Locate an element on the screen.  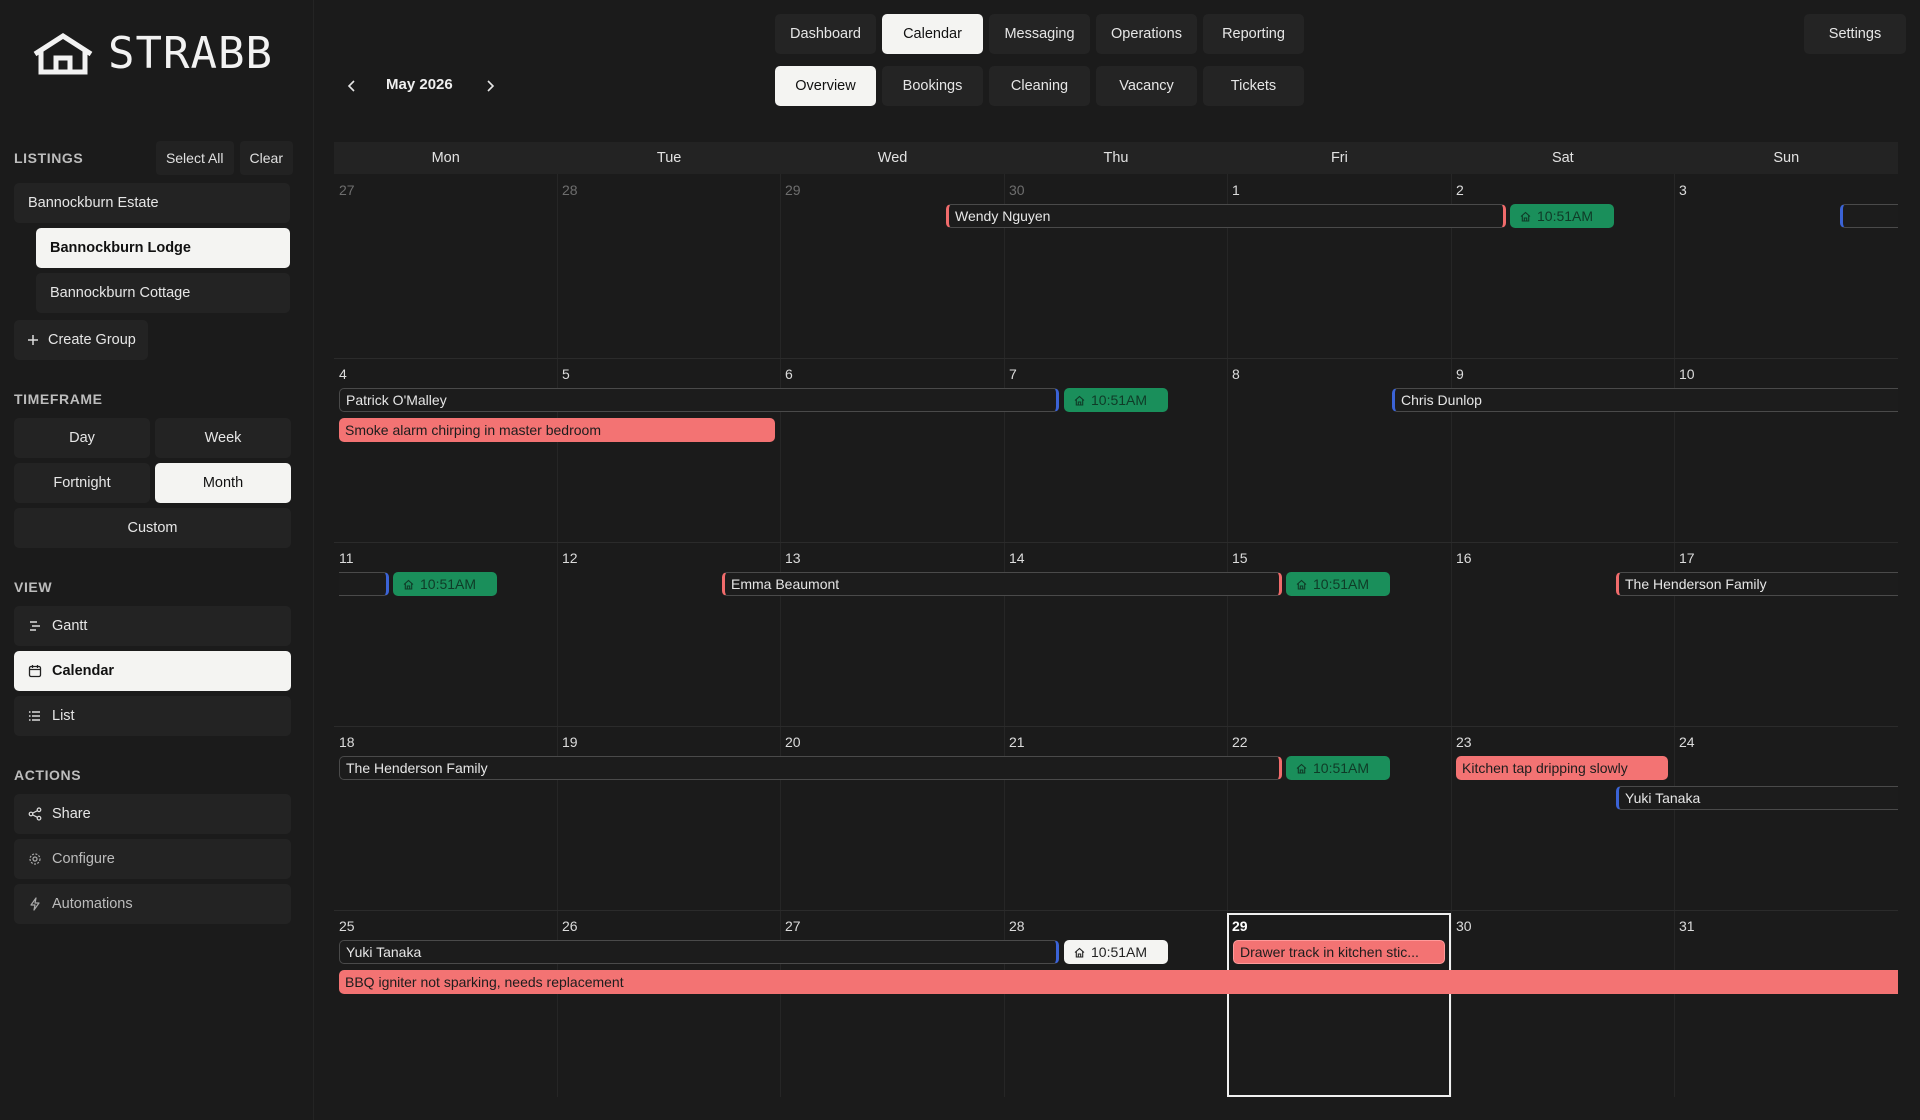
subtab-tickets: Tickets is located at coordinates (1253, 86).